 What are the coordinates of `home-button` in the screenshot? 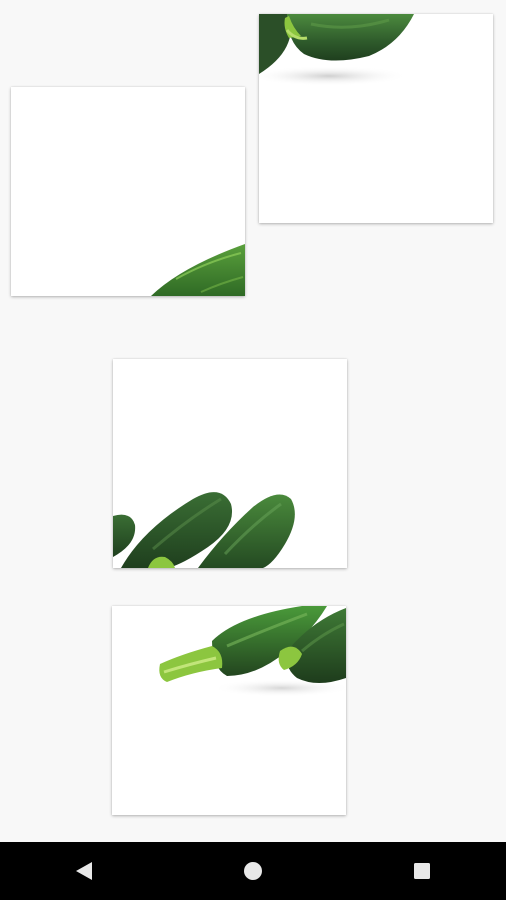 It's located at (253, 871).